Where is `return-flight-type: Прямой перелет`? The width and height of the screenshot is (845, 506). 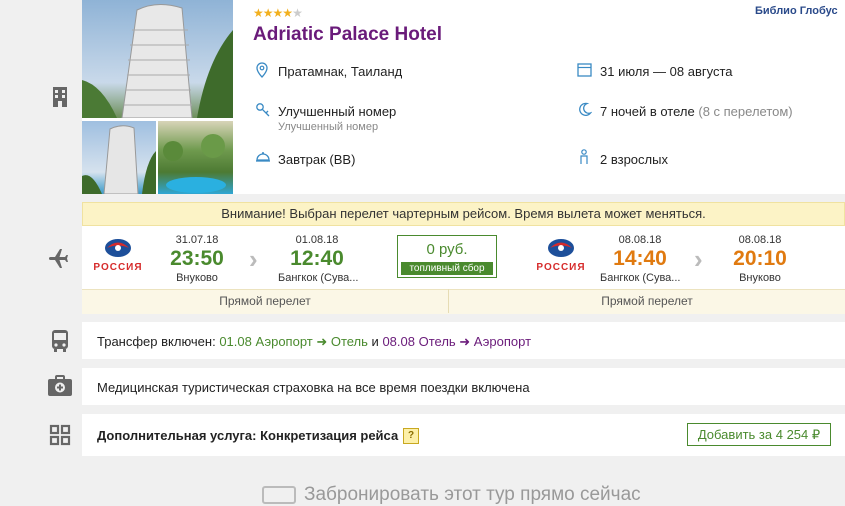 return-flight-type: Прямой перелет is located at coordinates (647, 301).